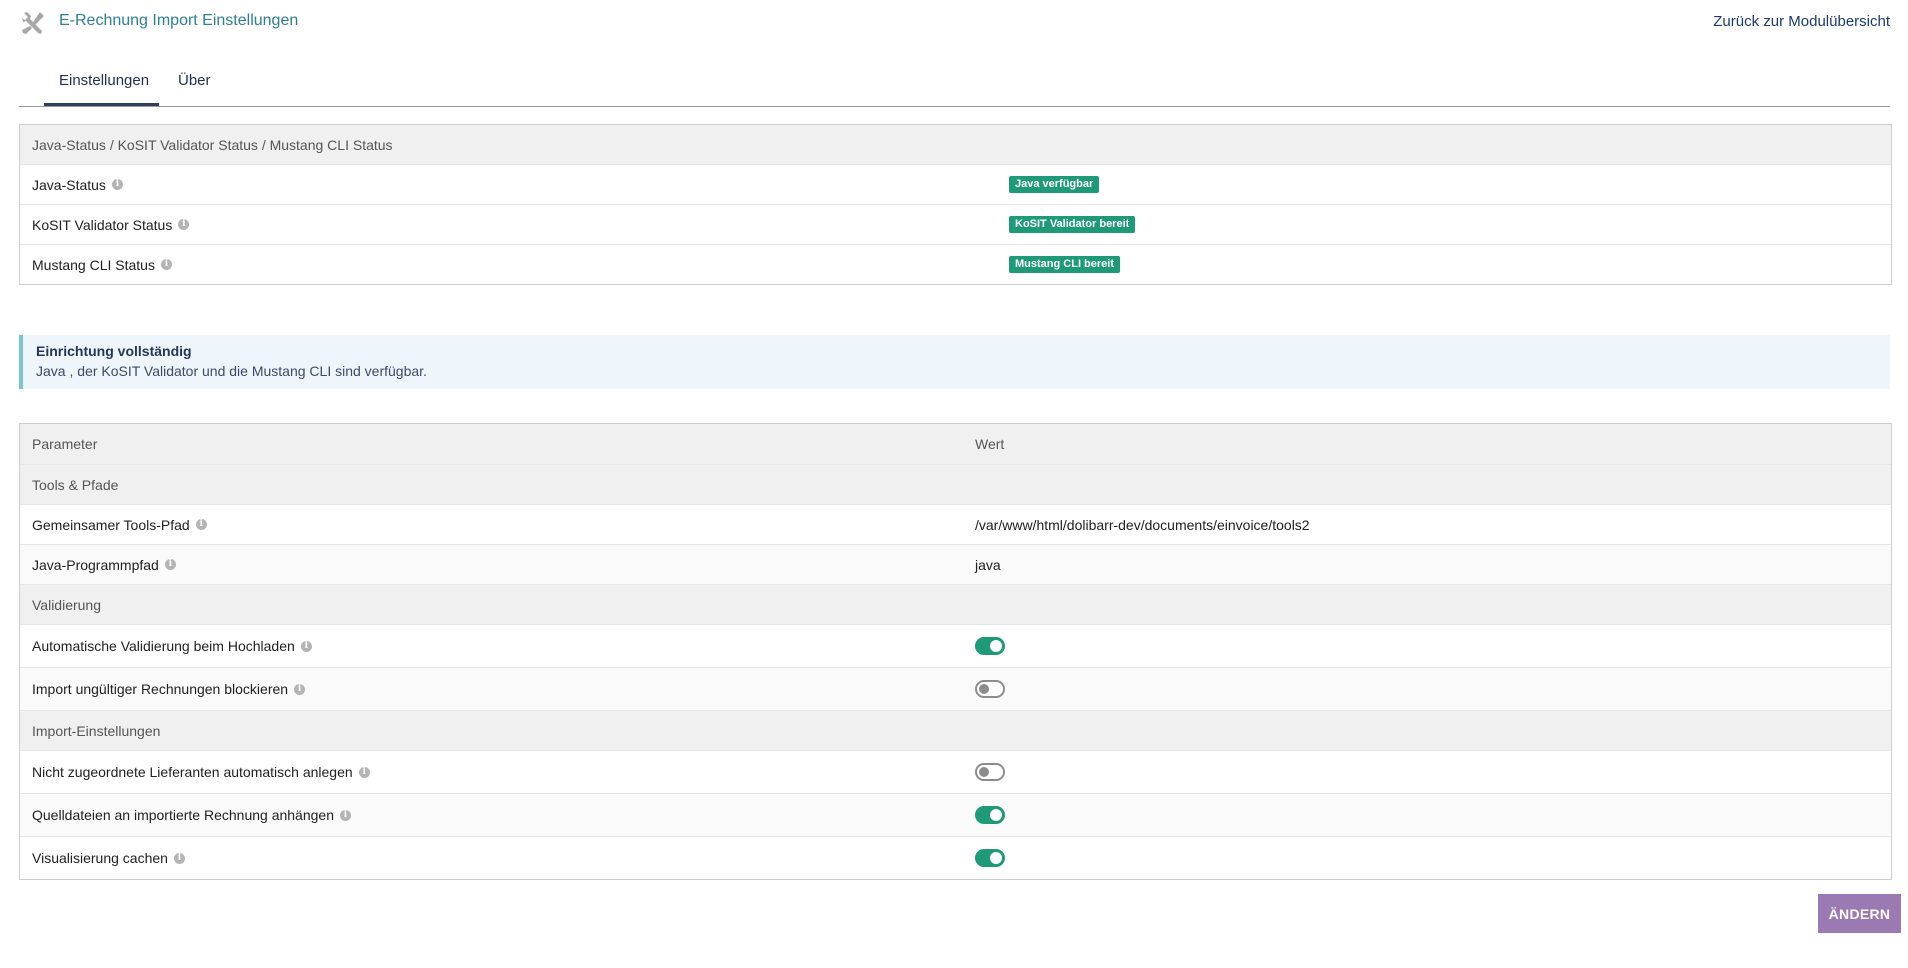 The height and width of the screenshot is (968, 1908). Describe the element at coordinates (990, 646) in the screenshot. I see `auto-validate-toggle` at that location.